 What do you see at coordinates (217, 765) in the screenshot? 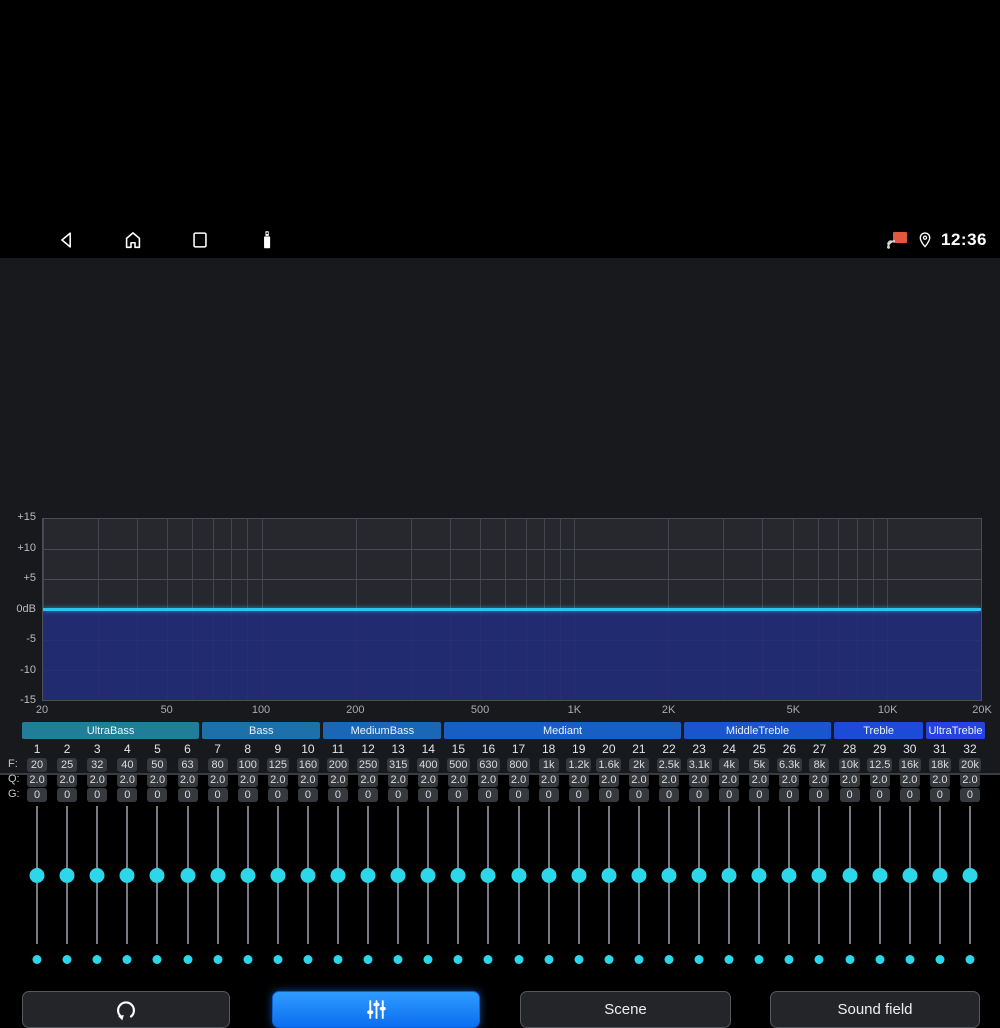
I see `freq-value: 80` at bounding box center [217, 765].